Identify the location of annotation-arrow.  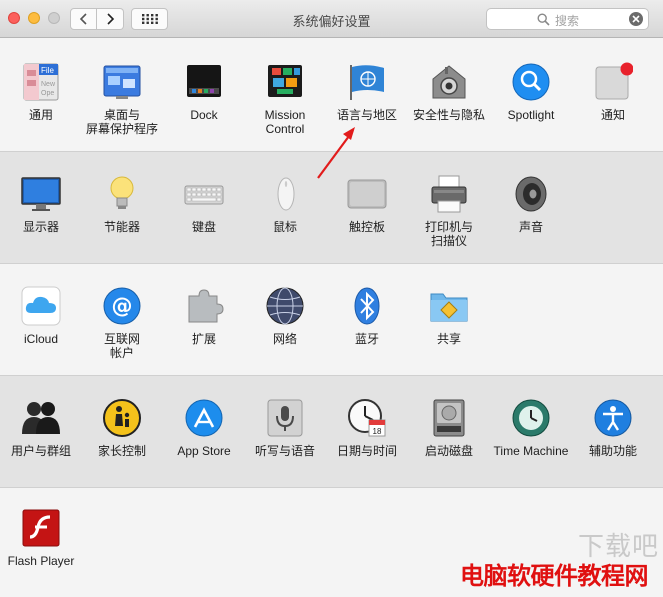
(336, 153).